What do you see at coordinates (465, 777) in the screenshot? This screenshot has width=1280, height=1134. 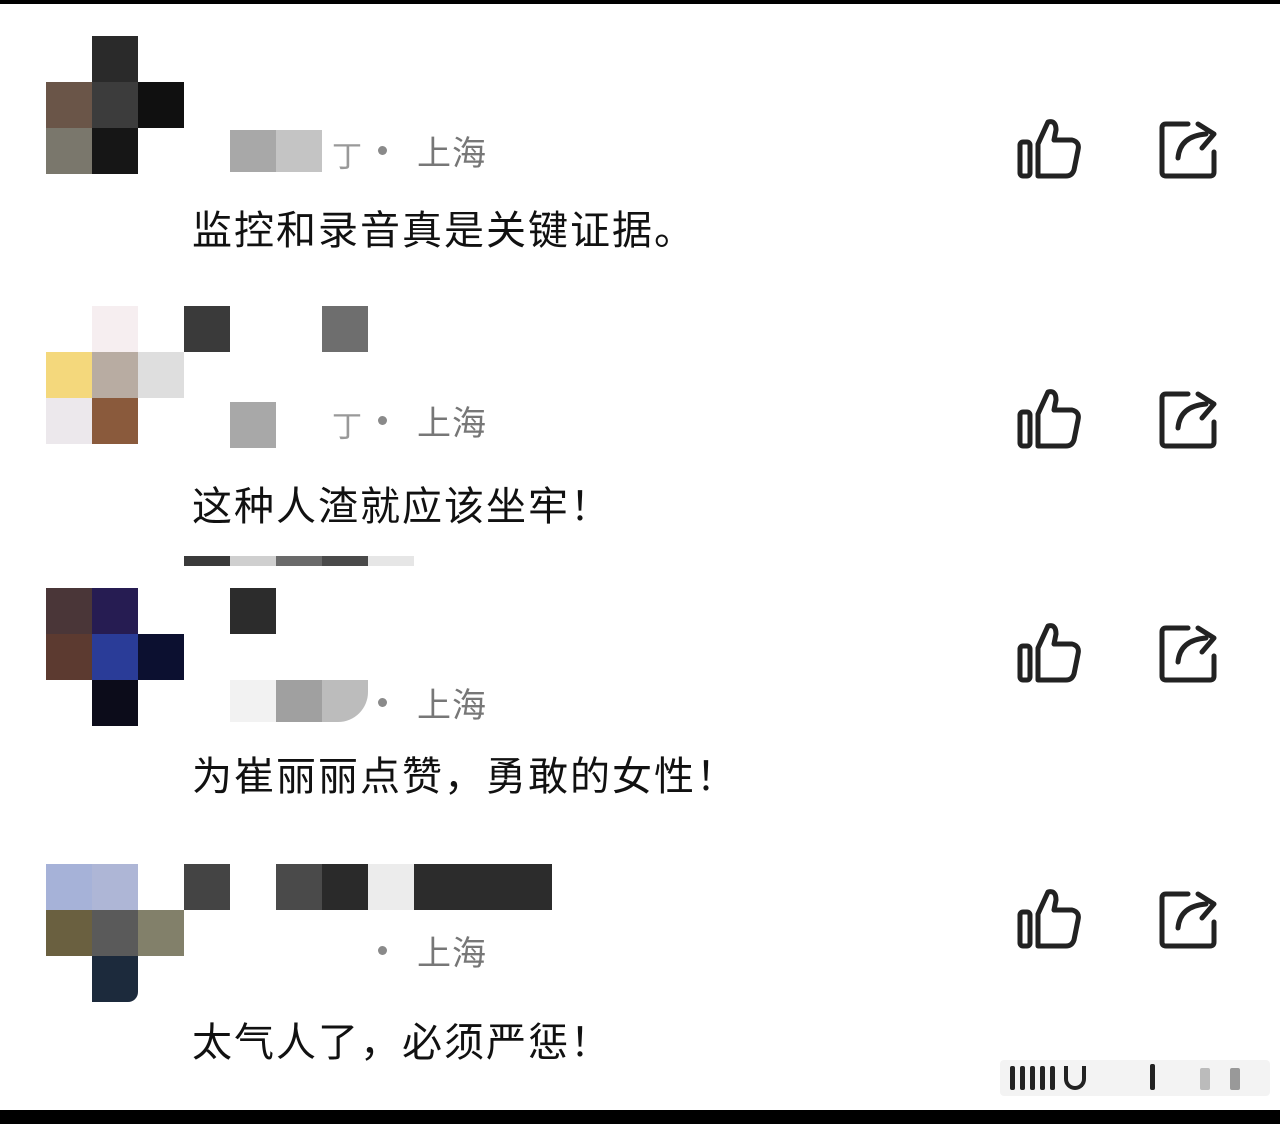 I see `comment-text: 为崔丽丽点赞，勇敢的女性！` at bounding box center [465, 777].